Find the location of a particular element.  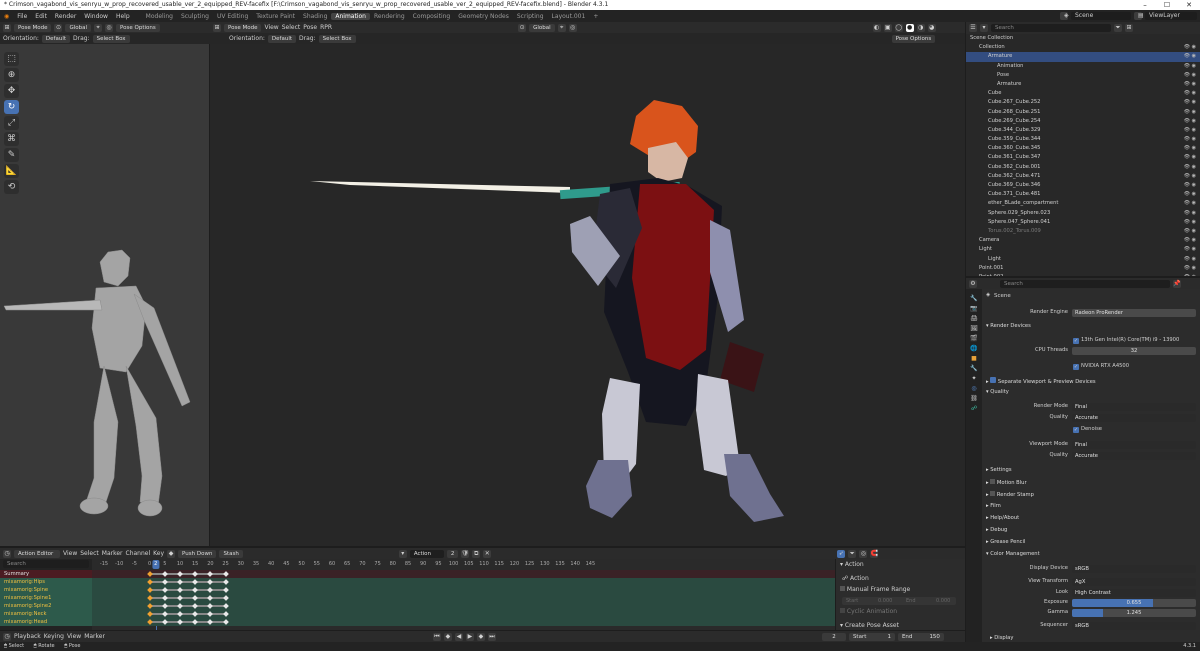

rotate-tool-icon: ↻ is located at coordinates (11, 107).